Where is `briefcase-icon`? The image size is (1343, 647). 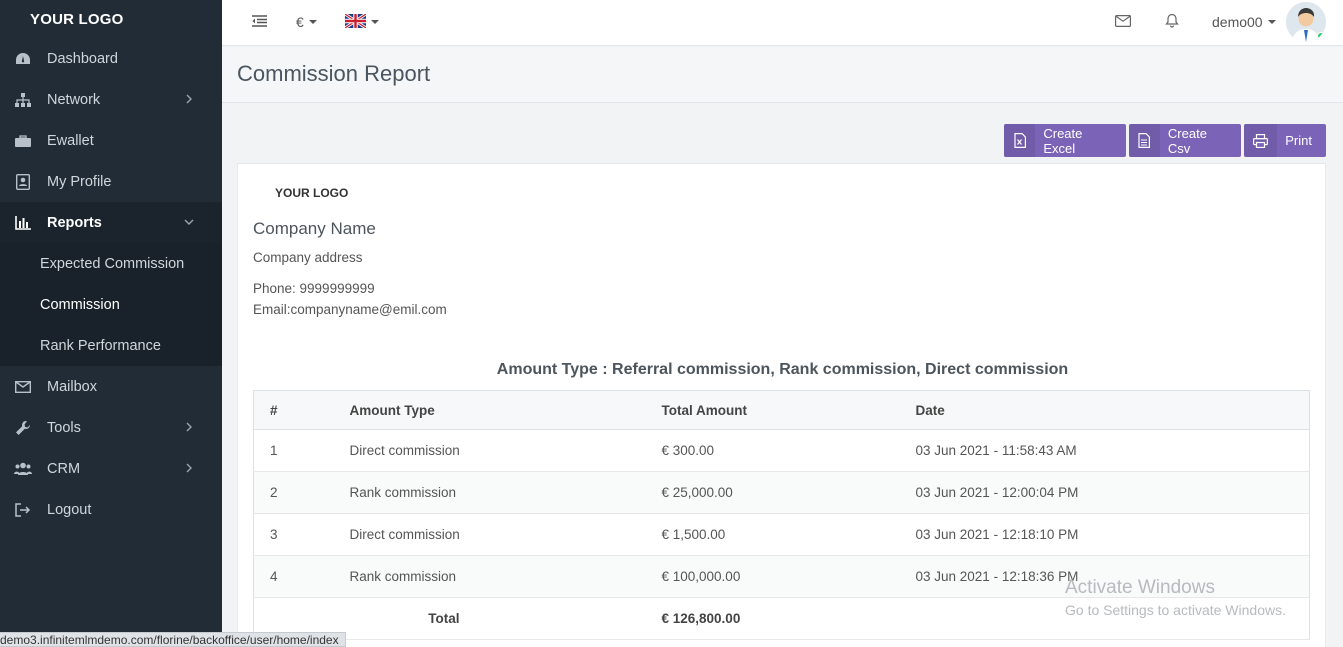
briefcase-icon is located at coordinates (23, 141).